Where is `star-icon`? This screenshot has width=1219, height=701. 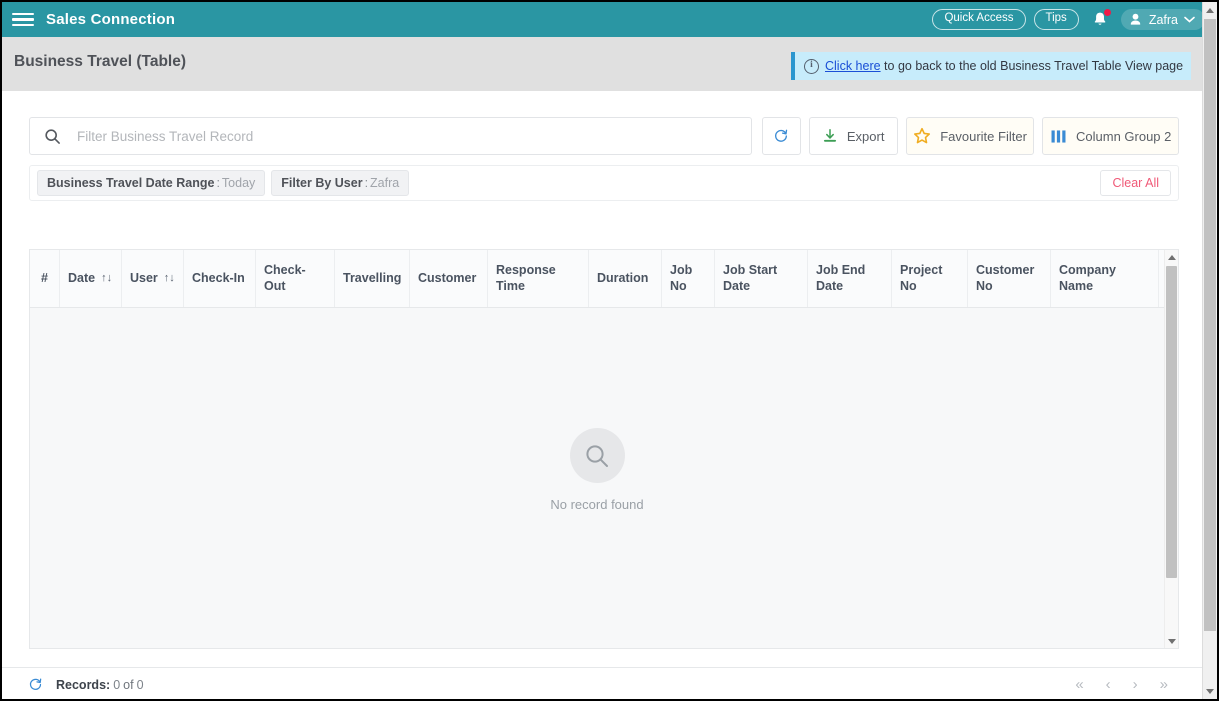 star-icon is located at coordinates (922, 135).